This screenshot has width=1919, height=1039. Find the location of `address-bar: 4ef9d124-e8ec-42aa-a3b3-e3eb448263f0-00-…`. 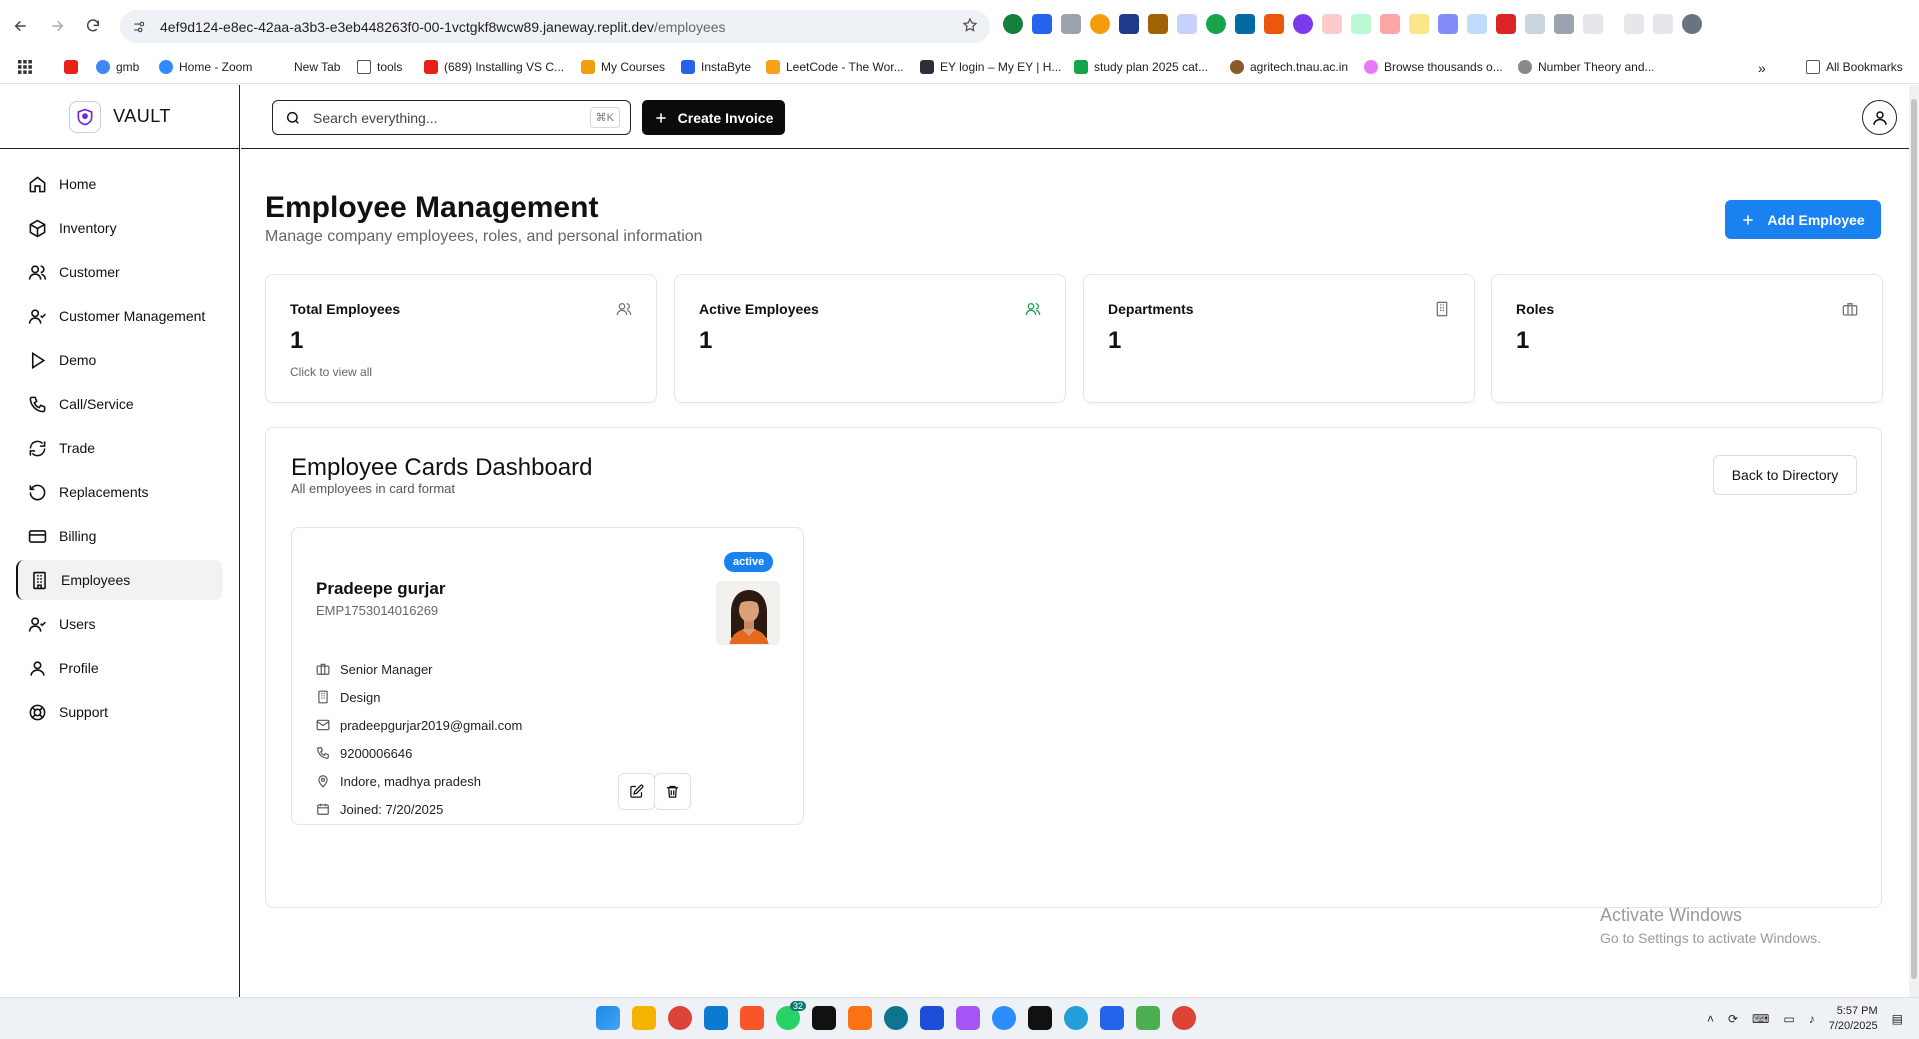

address-bar: 4ef9d124-e8ec-42aa-a3b3-e3eb448263f0-00-… is located at coordinates (555, 26).